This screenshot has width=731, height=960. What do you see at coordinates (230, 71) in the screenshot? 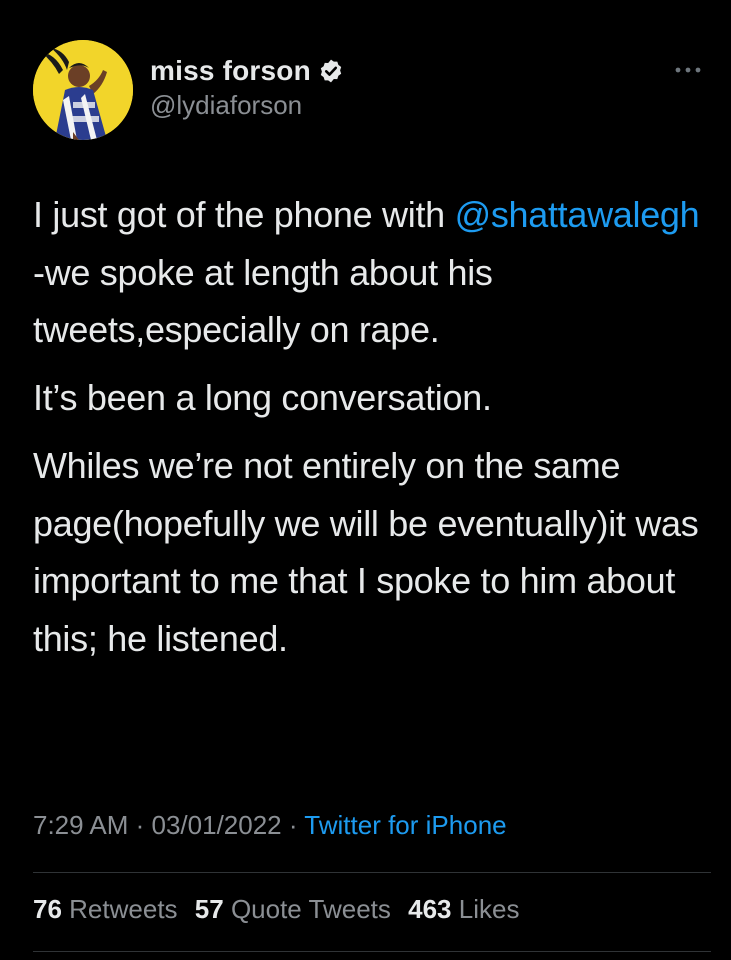
I see `display-name: miss forson` at bounding box center [230, 71].